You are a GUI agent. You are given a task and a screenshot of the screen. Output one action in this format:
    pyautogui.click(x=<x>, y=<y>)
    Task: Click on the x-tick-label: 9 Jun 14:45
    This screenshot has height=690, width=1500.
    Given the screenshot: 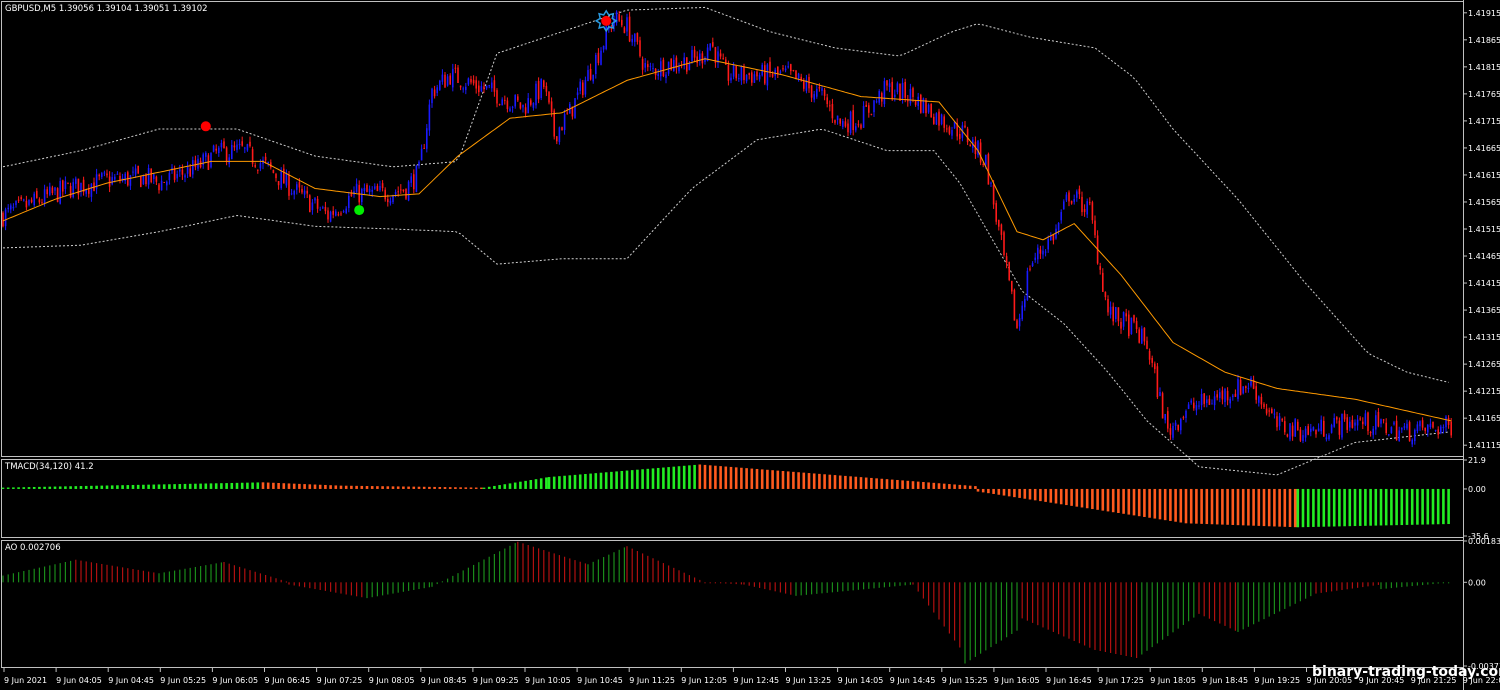 What is the action you would take?
    pyautogui.click(x=913, y=680)
    